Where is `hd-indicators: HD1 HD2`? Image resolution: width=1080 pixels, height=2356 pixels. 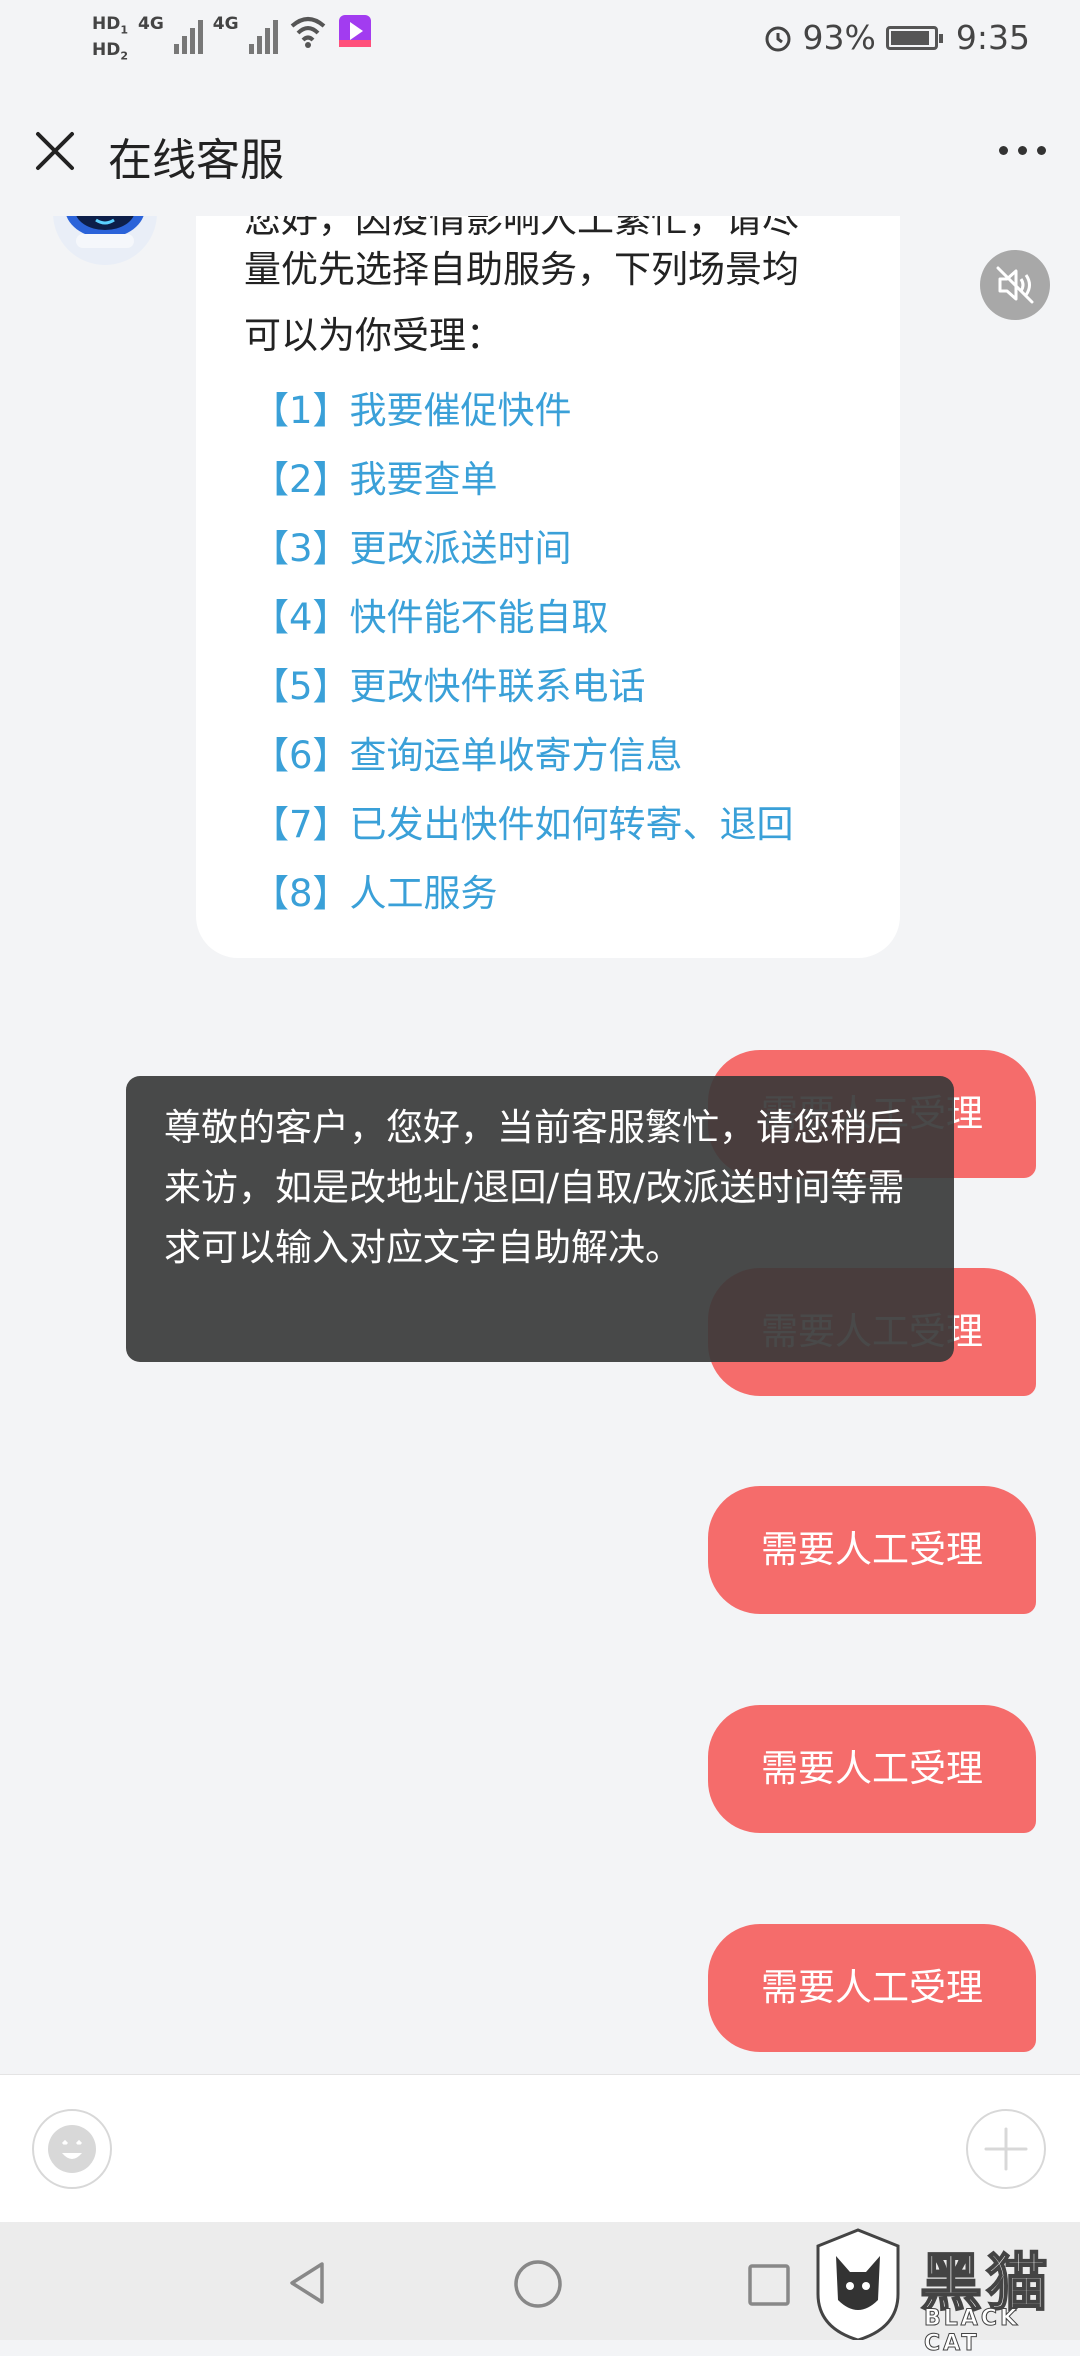
hd-indicators: HD1 HD2 is located at coordinates (110, 40).